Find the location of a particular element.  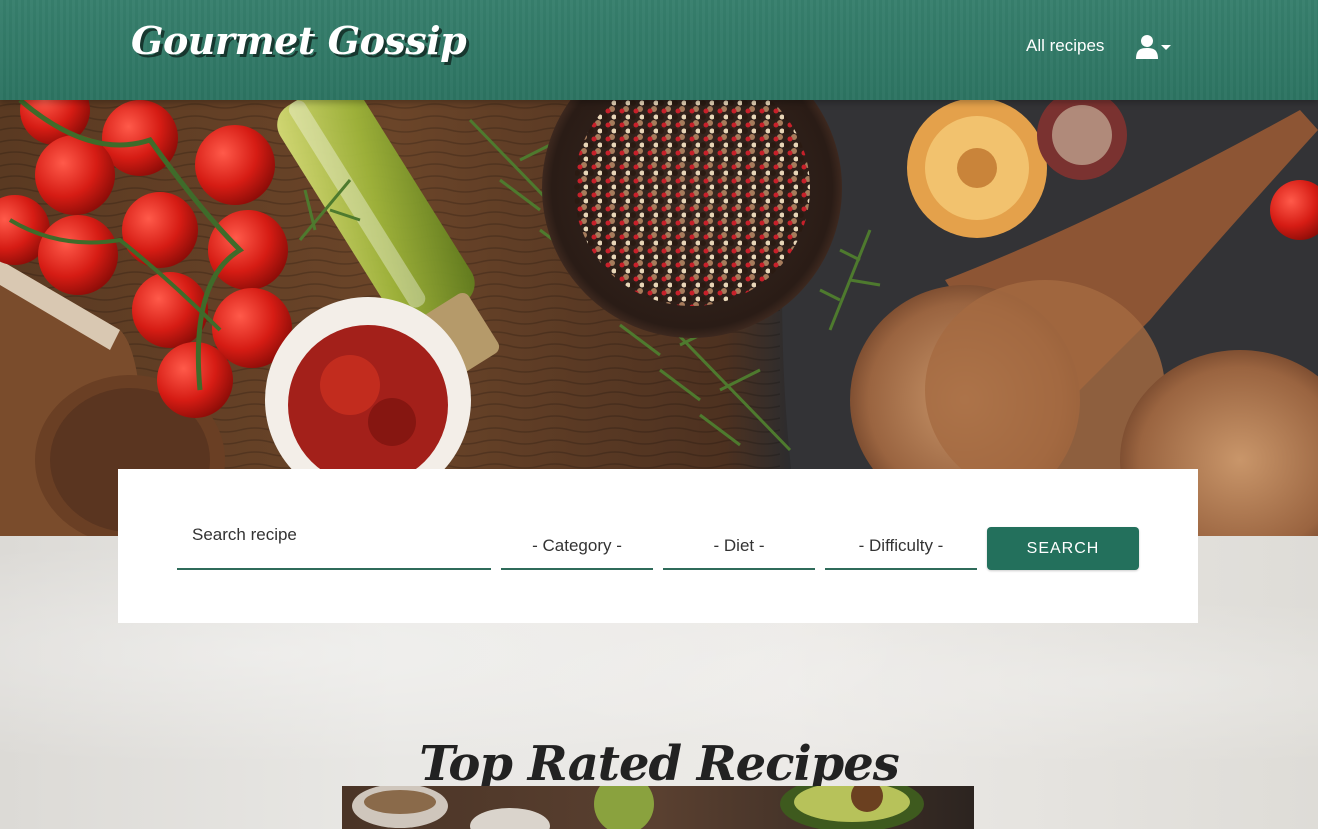

diet-select-value: - Diet - is located at coordinates (739, 545).